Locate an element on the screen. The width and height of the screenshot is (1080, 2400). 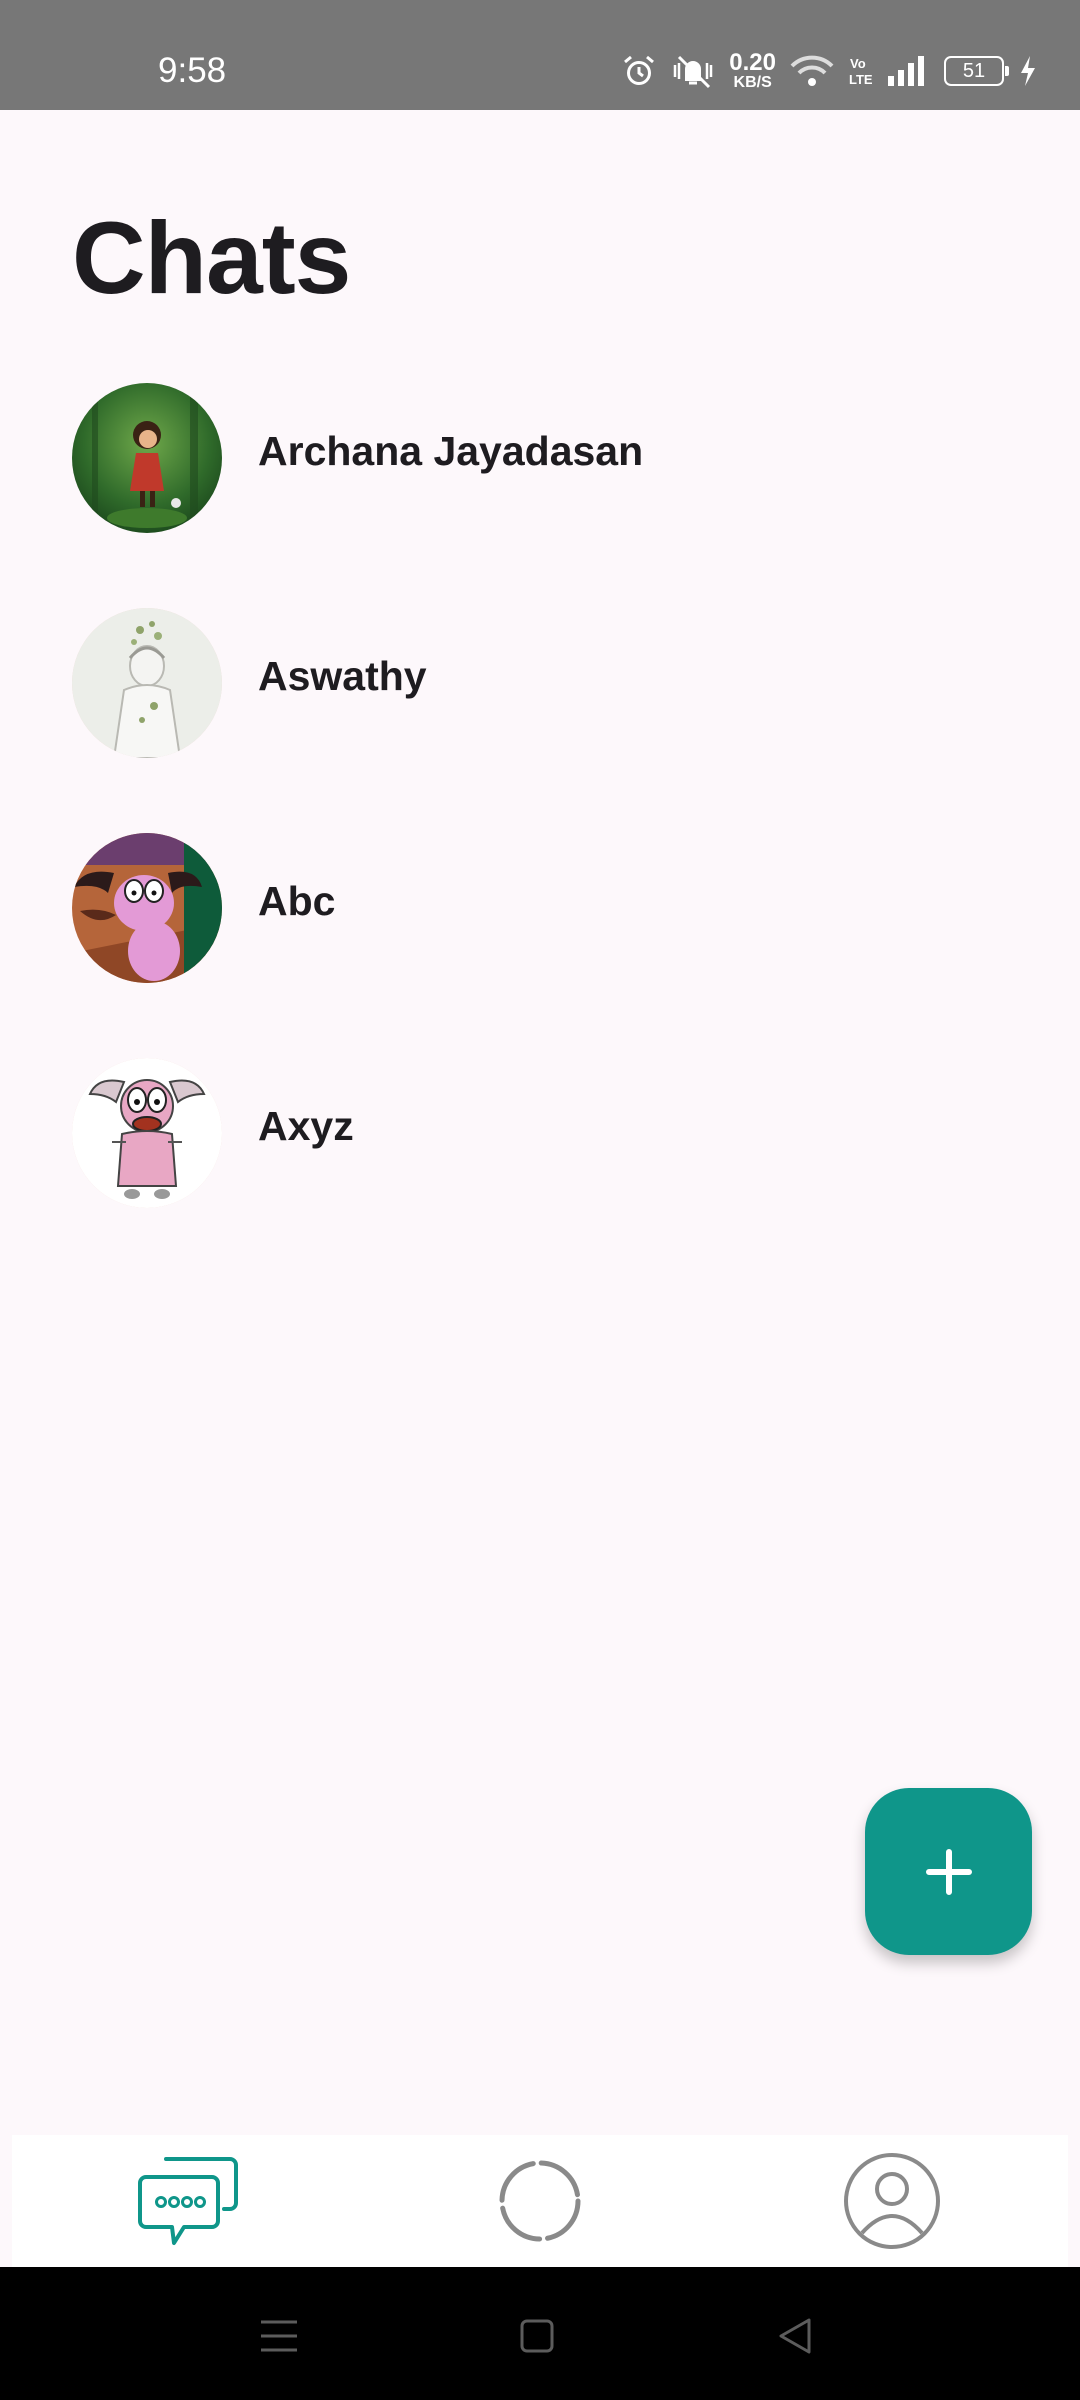
menu-icon is located at coordinates (279, 2336).